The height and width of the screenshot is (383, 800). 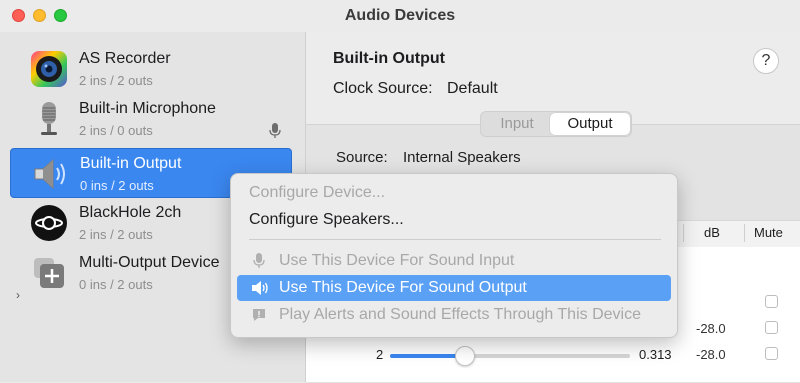 I want to click on channel-number: 2, so click(x=380, y=354).